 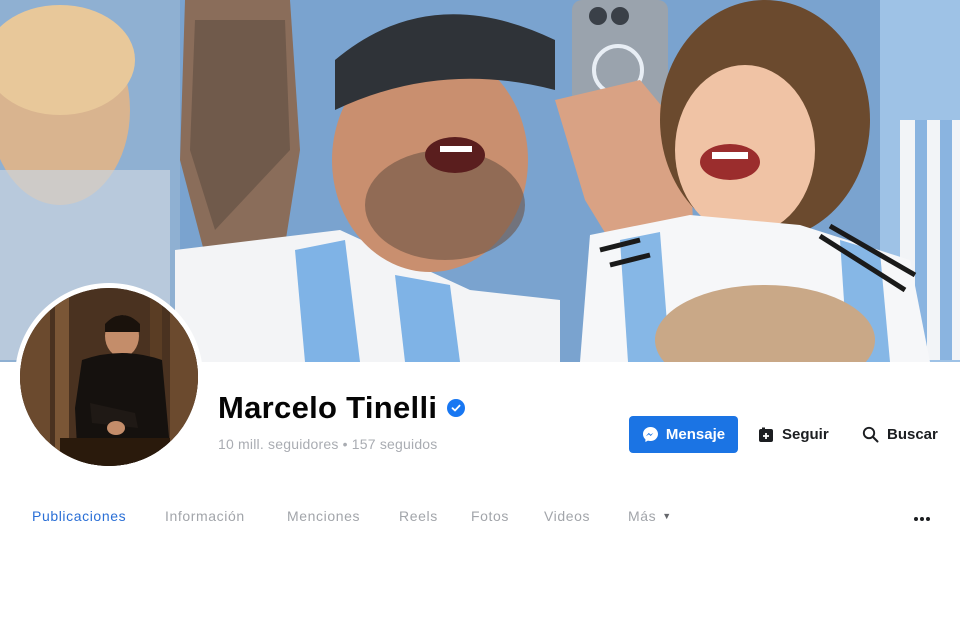 What do you see at coordinates (328, 407) in the screenshot?
I see `profile-name: Marcelo Tinelli` at bounding box center [328, 407].